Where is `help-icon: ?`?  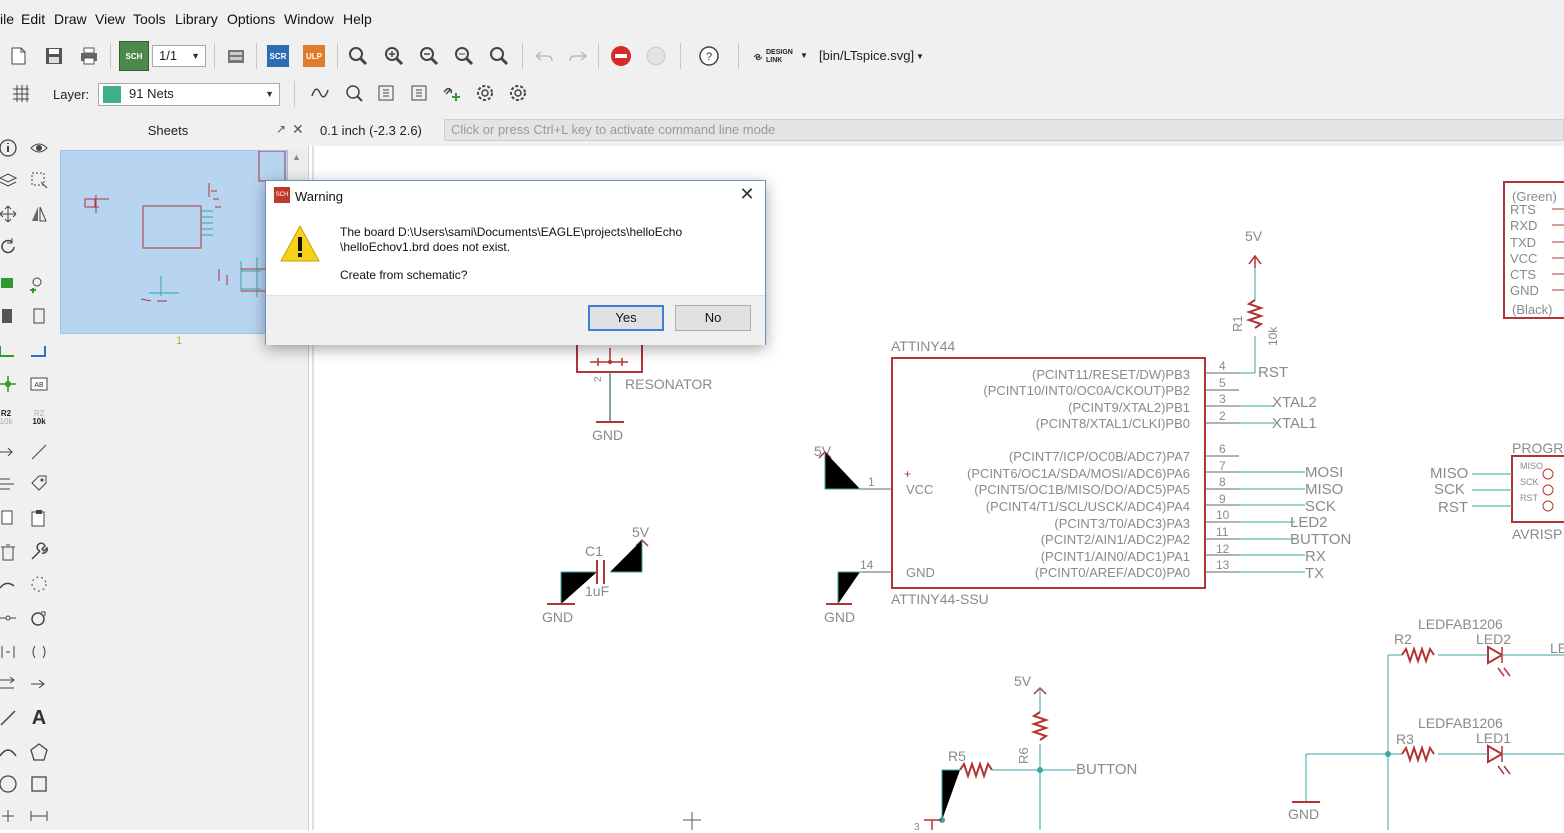 help-icon: ? is located at coordinates (709, 56).